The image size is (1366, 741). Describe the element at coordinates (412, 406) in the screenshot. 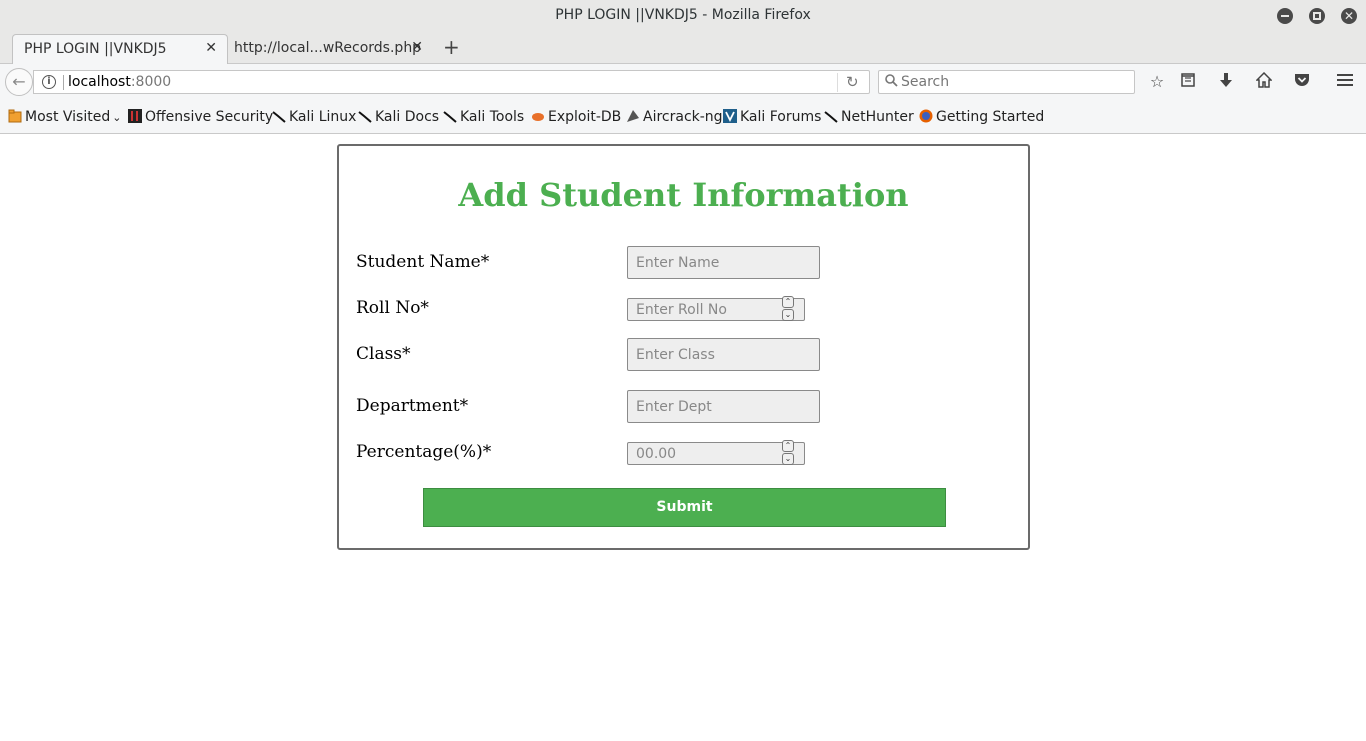

I see `department-label: Department*` at that location.